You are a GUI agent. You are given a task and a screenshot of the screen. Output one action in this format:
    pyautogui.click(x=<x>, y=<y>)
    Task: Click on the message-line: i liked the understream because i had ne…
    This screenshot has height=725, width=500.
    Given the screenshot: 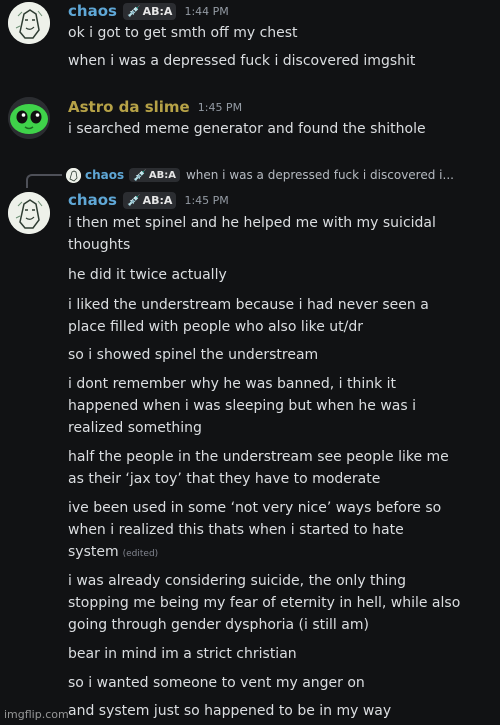 What is the action you would take?
    pyautogui.click(x=248, y=305)
    